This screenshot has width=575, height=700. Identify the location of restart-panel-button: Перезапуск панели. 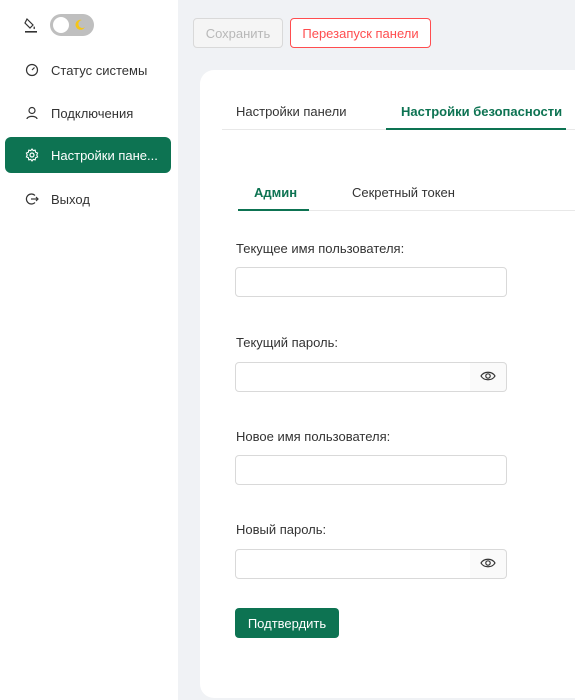
(360, 33).